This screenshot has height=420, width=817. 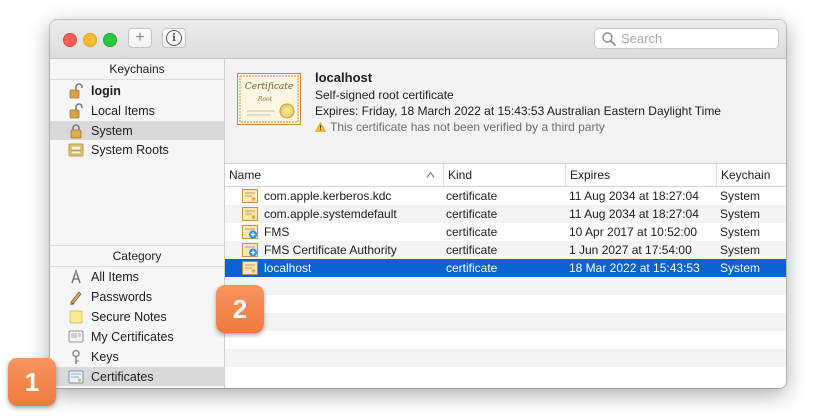 What do you see at coordinates (137, 69) in the screenshot?
I see `keychains-header: Keychains` at bounding box center [137, 69].